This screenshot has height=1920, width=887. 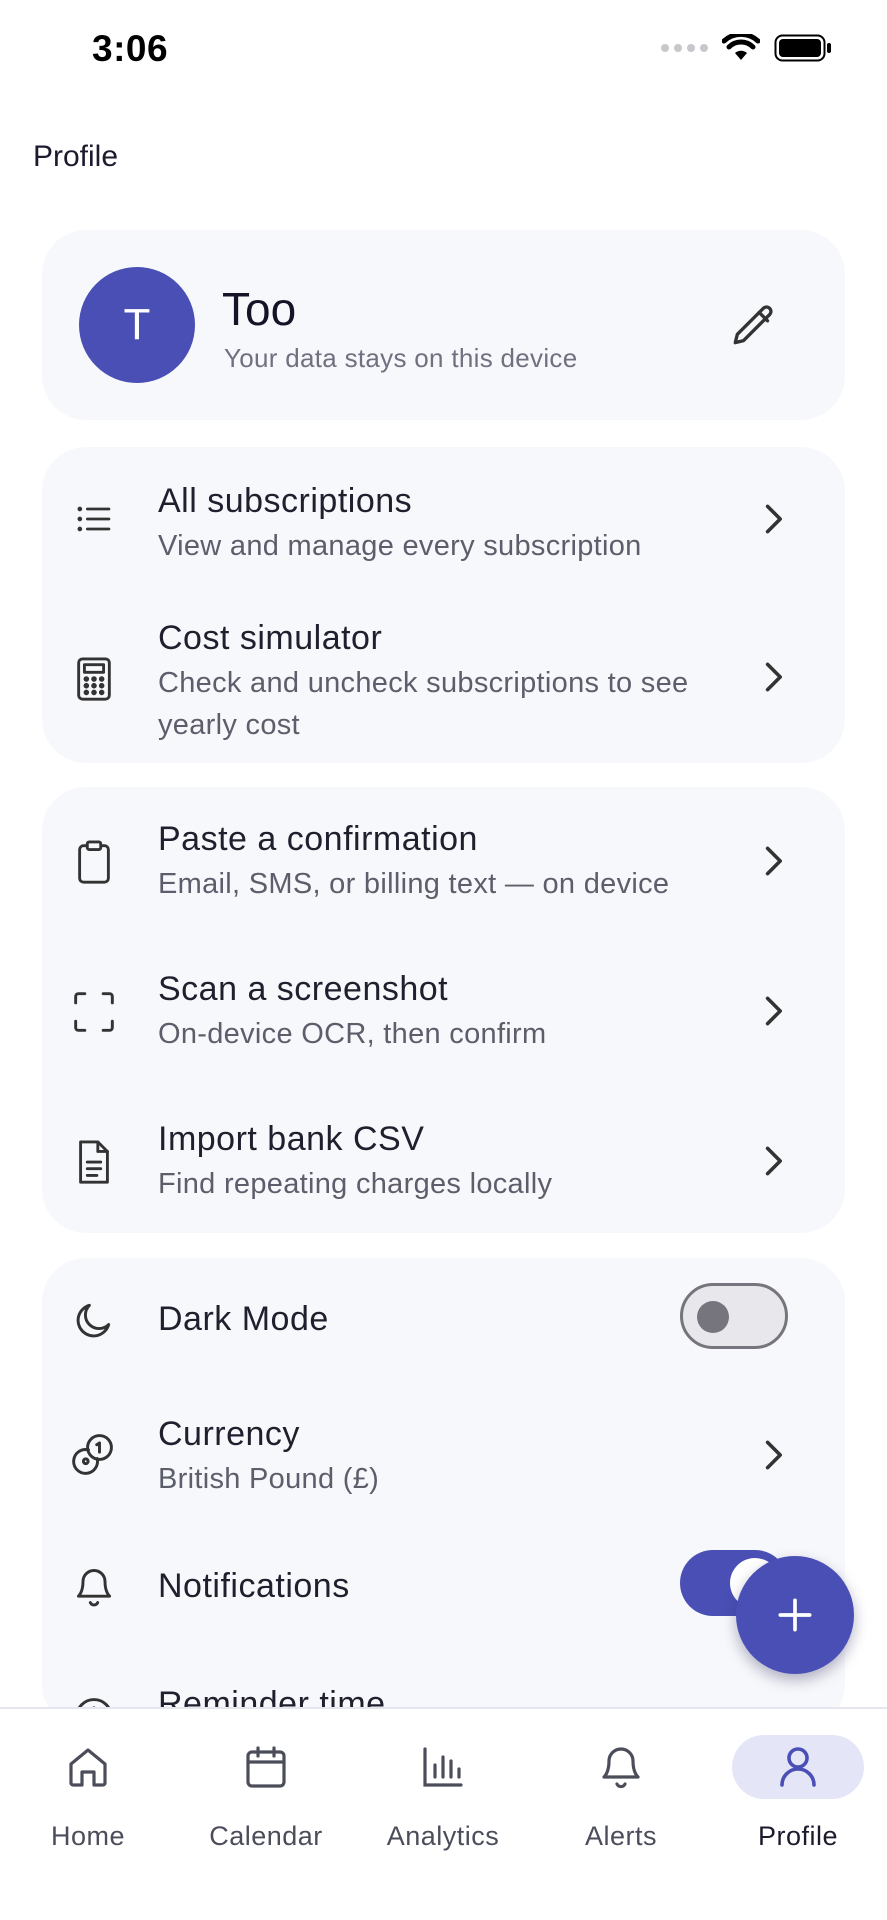 I want to click on row-subtitle: View and manage every subscription, so click(x=400, y=546).